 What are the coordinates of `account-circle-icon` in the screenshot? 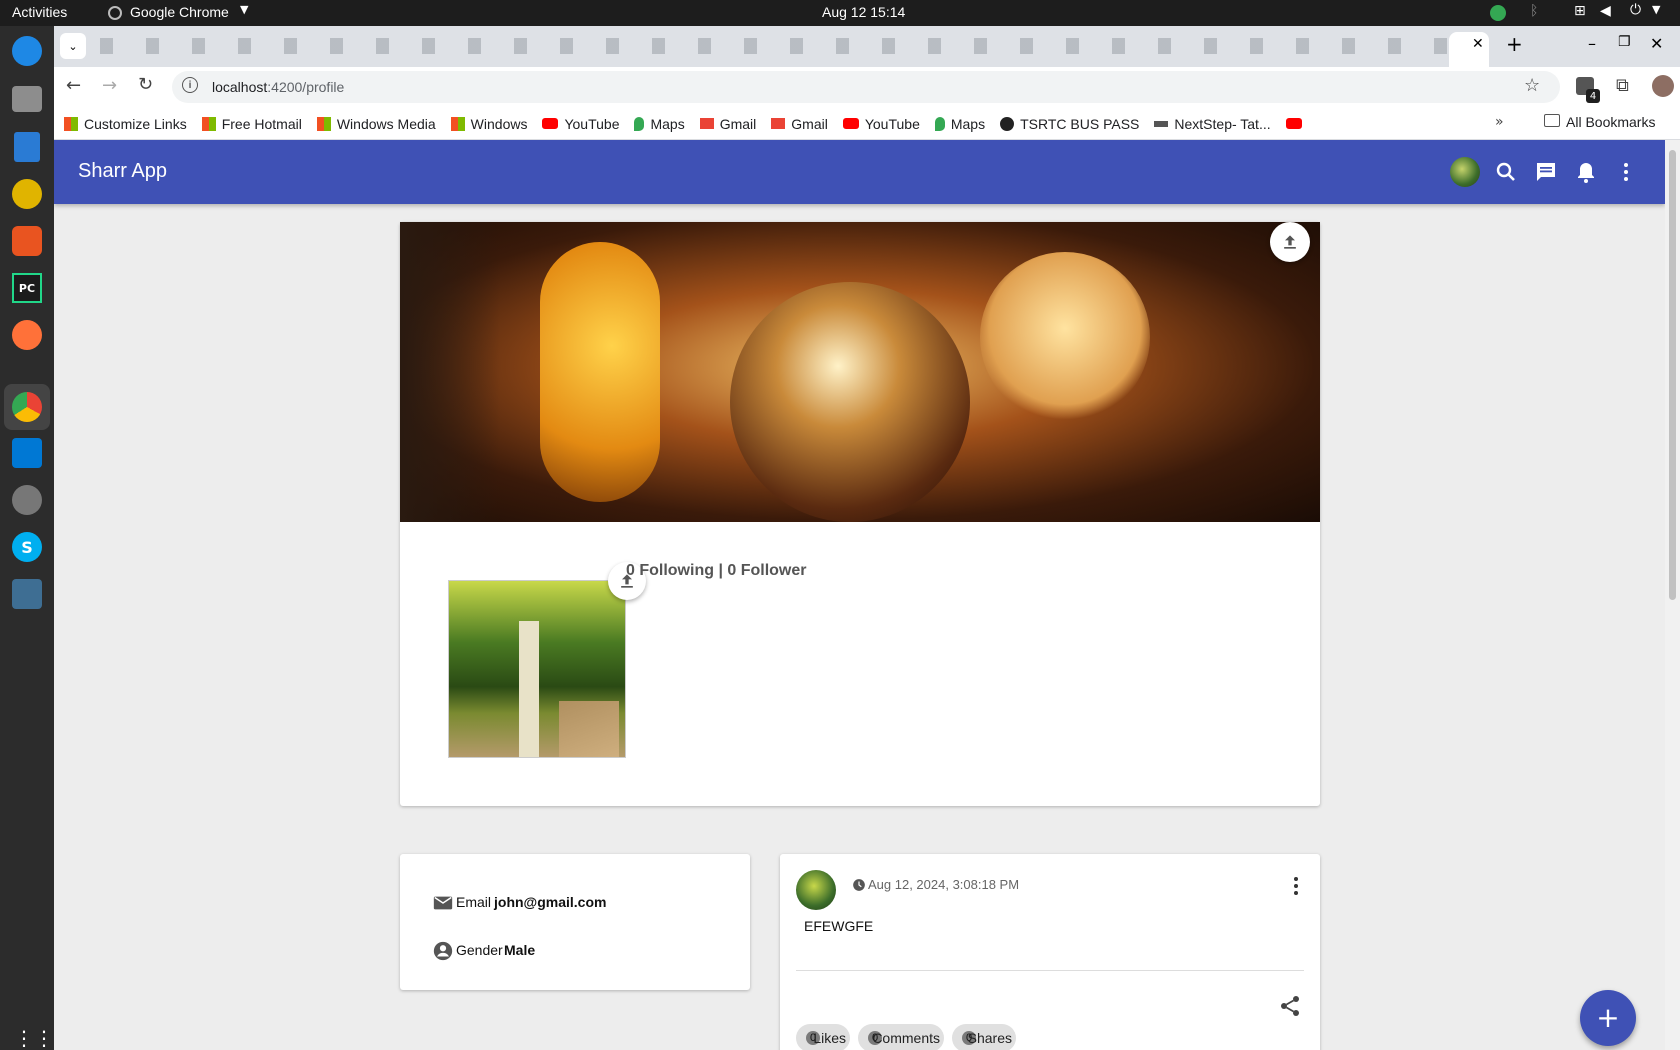 It's located at (443, 951).